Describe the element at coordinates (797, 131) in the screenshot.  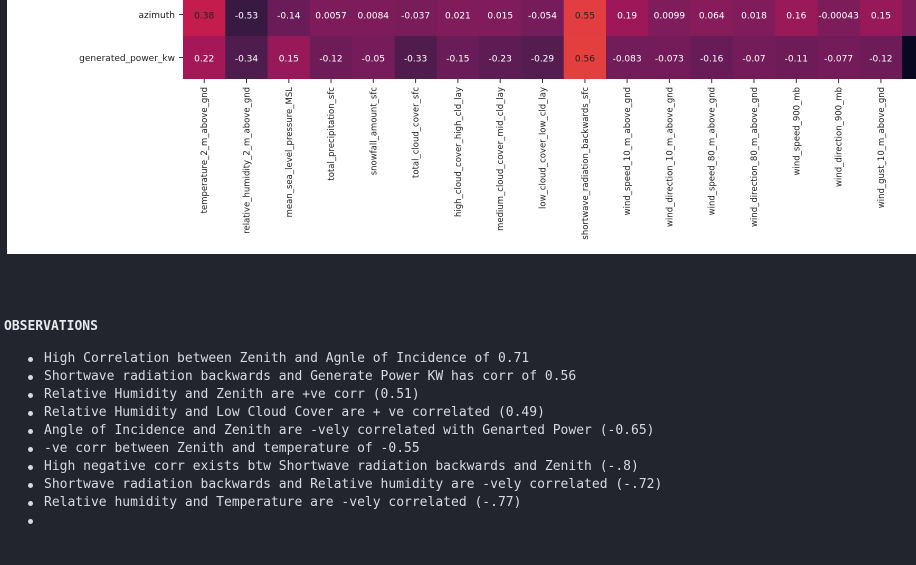
I see `column-label: wind_speed_900_mb` at that location.